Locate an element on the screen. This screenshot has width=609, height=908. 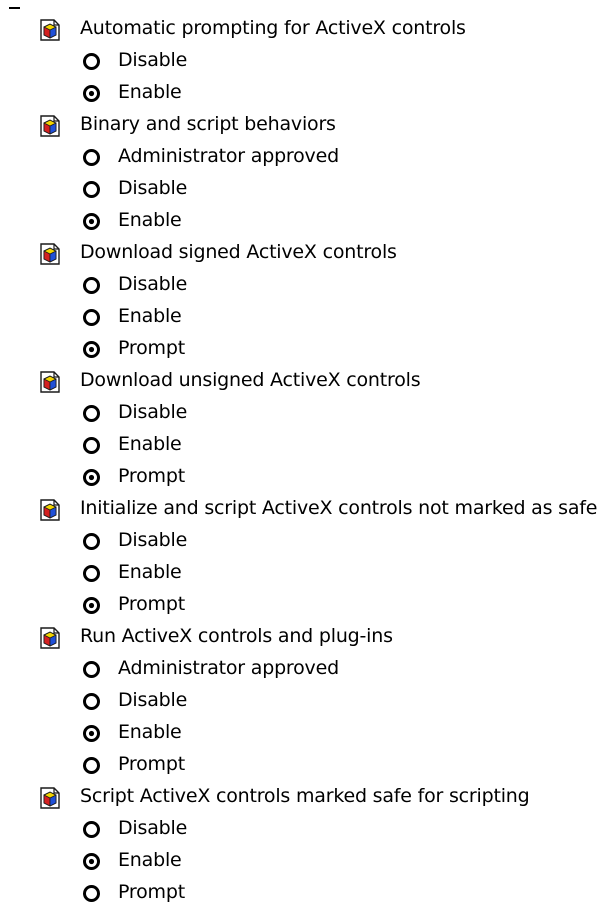
tree-line-fragment is located at coordinates (14, 8).